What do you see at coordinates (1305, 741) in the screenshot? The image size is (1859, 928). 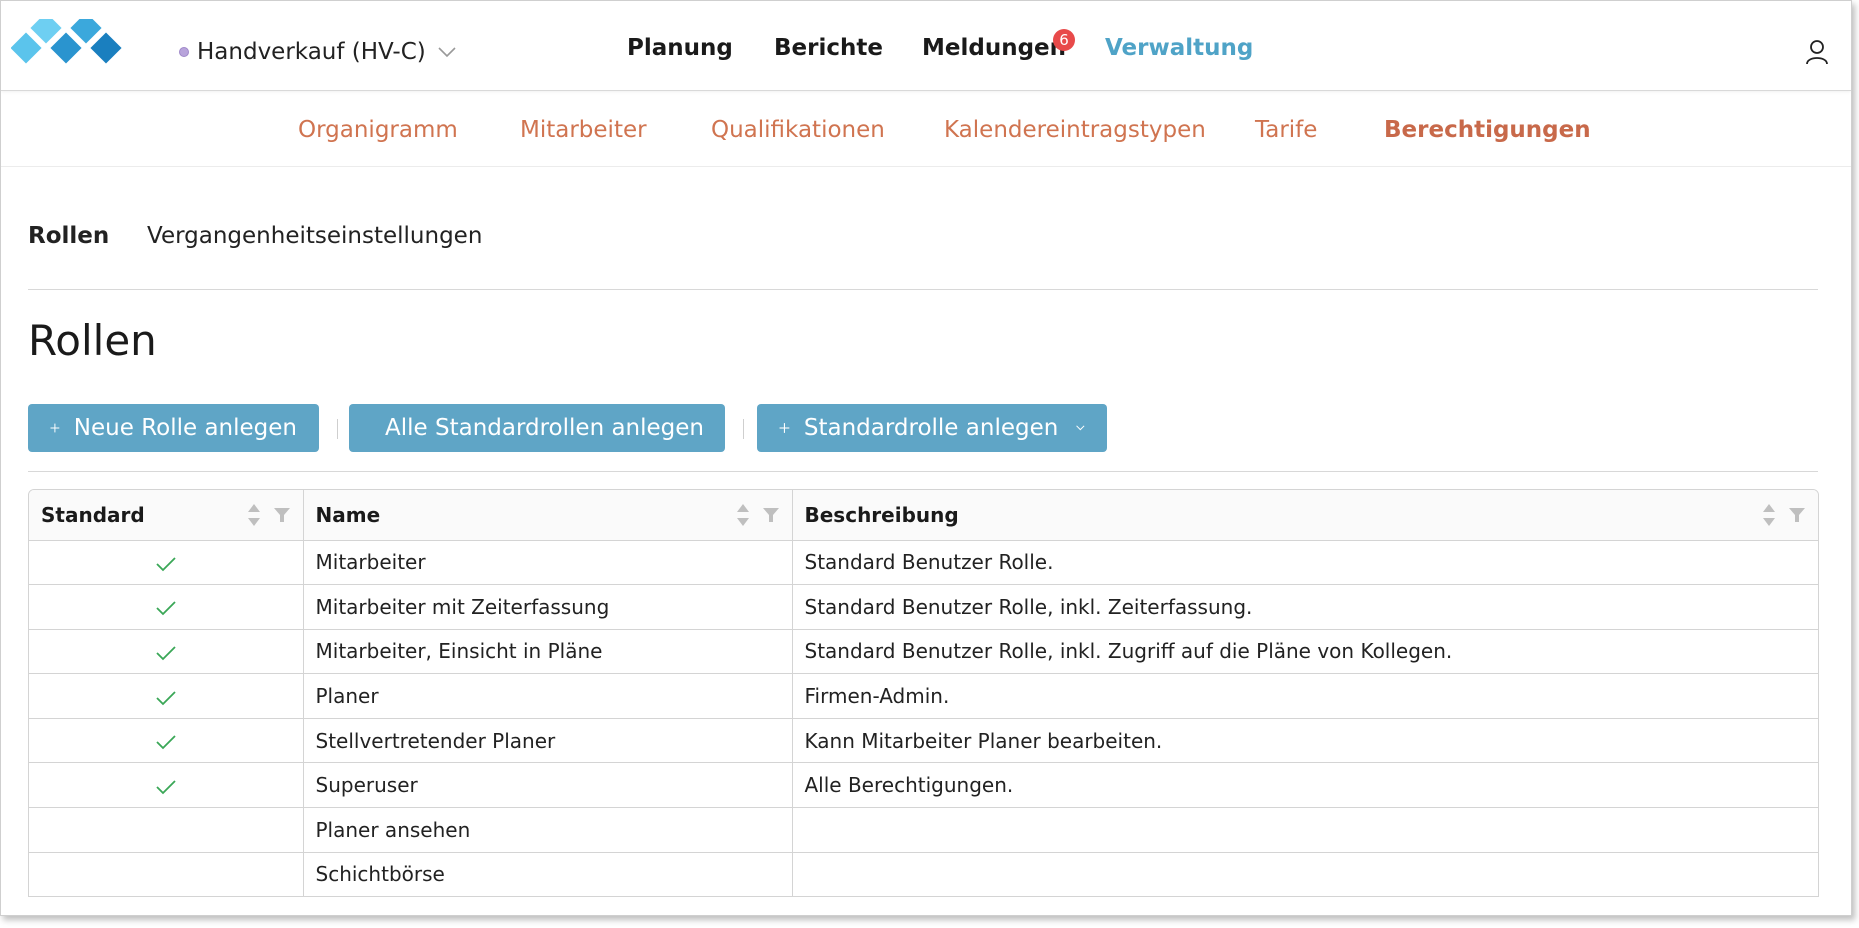 I see `description-cell: Kann Mitarbeiter Planer bearbeiten.` at bounding box center [1305, 741].